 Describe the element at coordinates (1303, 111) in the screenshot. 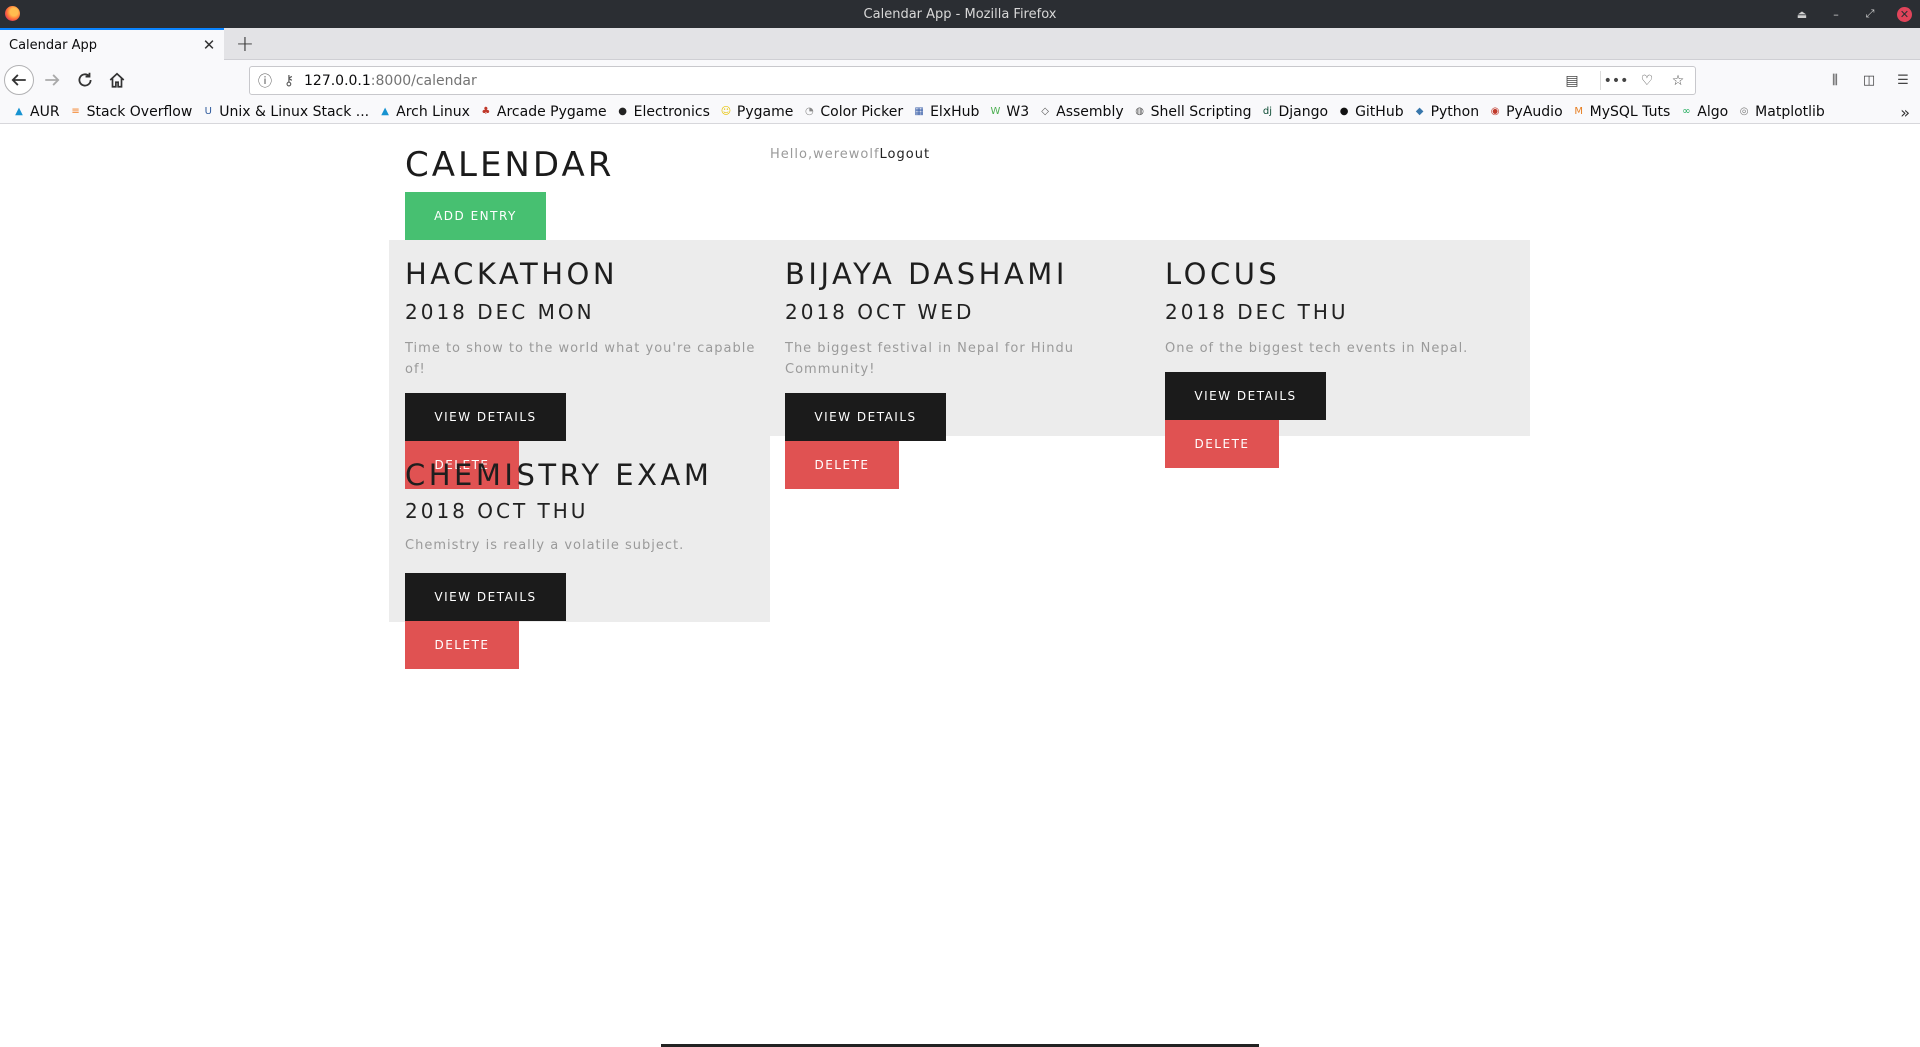

I see `bookmark-label: Django` at that location.